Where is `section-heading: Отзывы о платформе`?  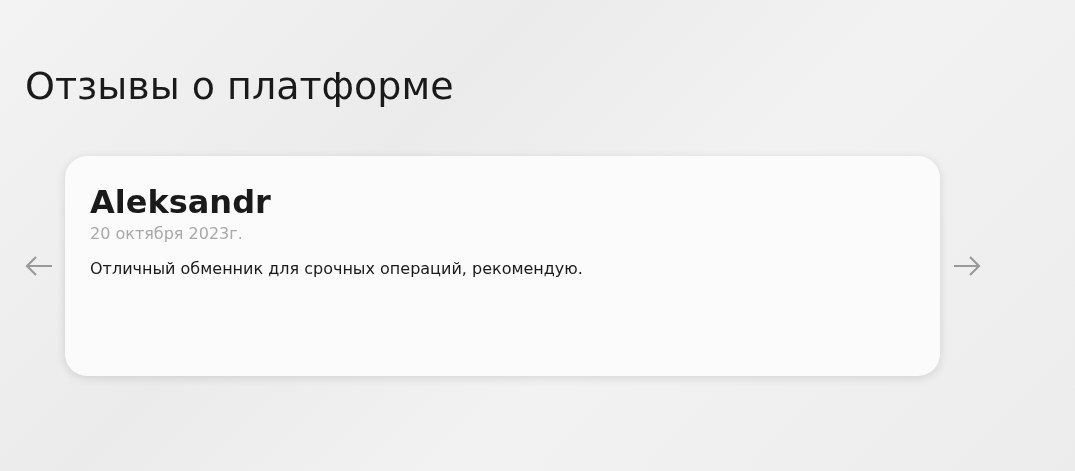 section-heading: Отзывы о платформе is located at coordinates (239, 86).